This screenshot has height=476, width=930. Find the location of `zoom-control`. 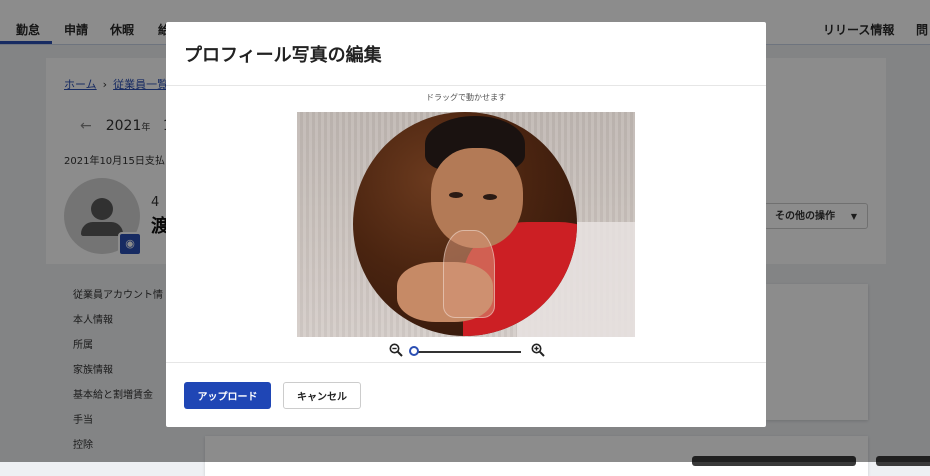

zoom-control is located at coordinates (467, 352).